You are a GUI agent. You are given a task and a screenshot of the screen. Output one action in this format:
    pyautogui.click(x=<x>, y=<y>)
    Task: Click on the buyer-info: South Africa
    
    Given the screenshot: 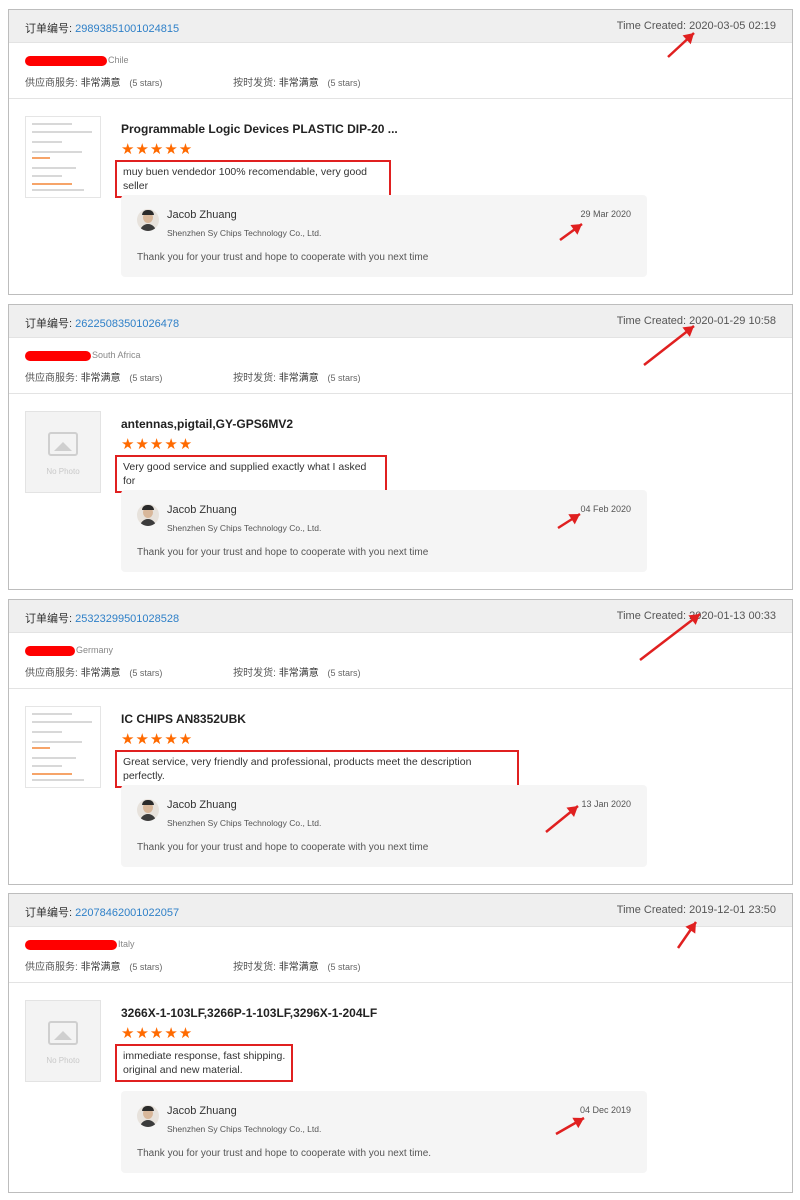 What is the action you would take?
    pyautogui.click(x=83, y=355)
    